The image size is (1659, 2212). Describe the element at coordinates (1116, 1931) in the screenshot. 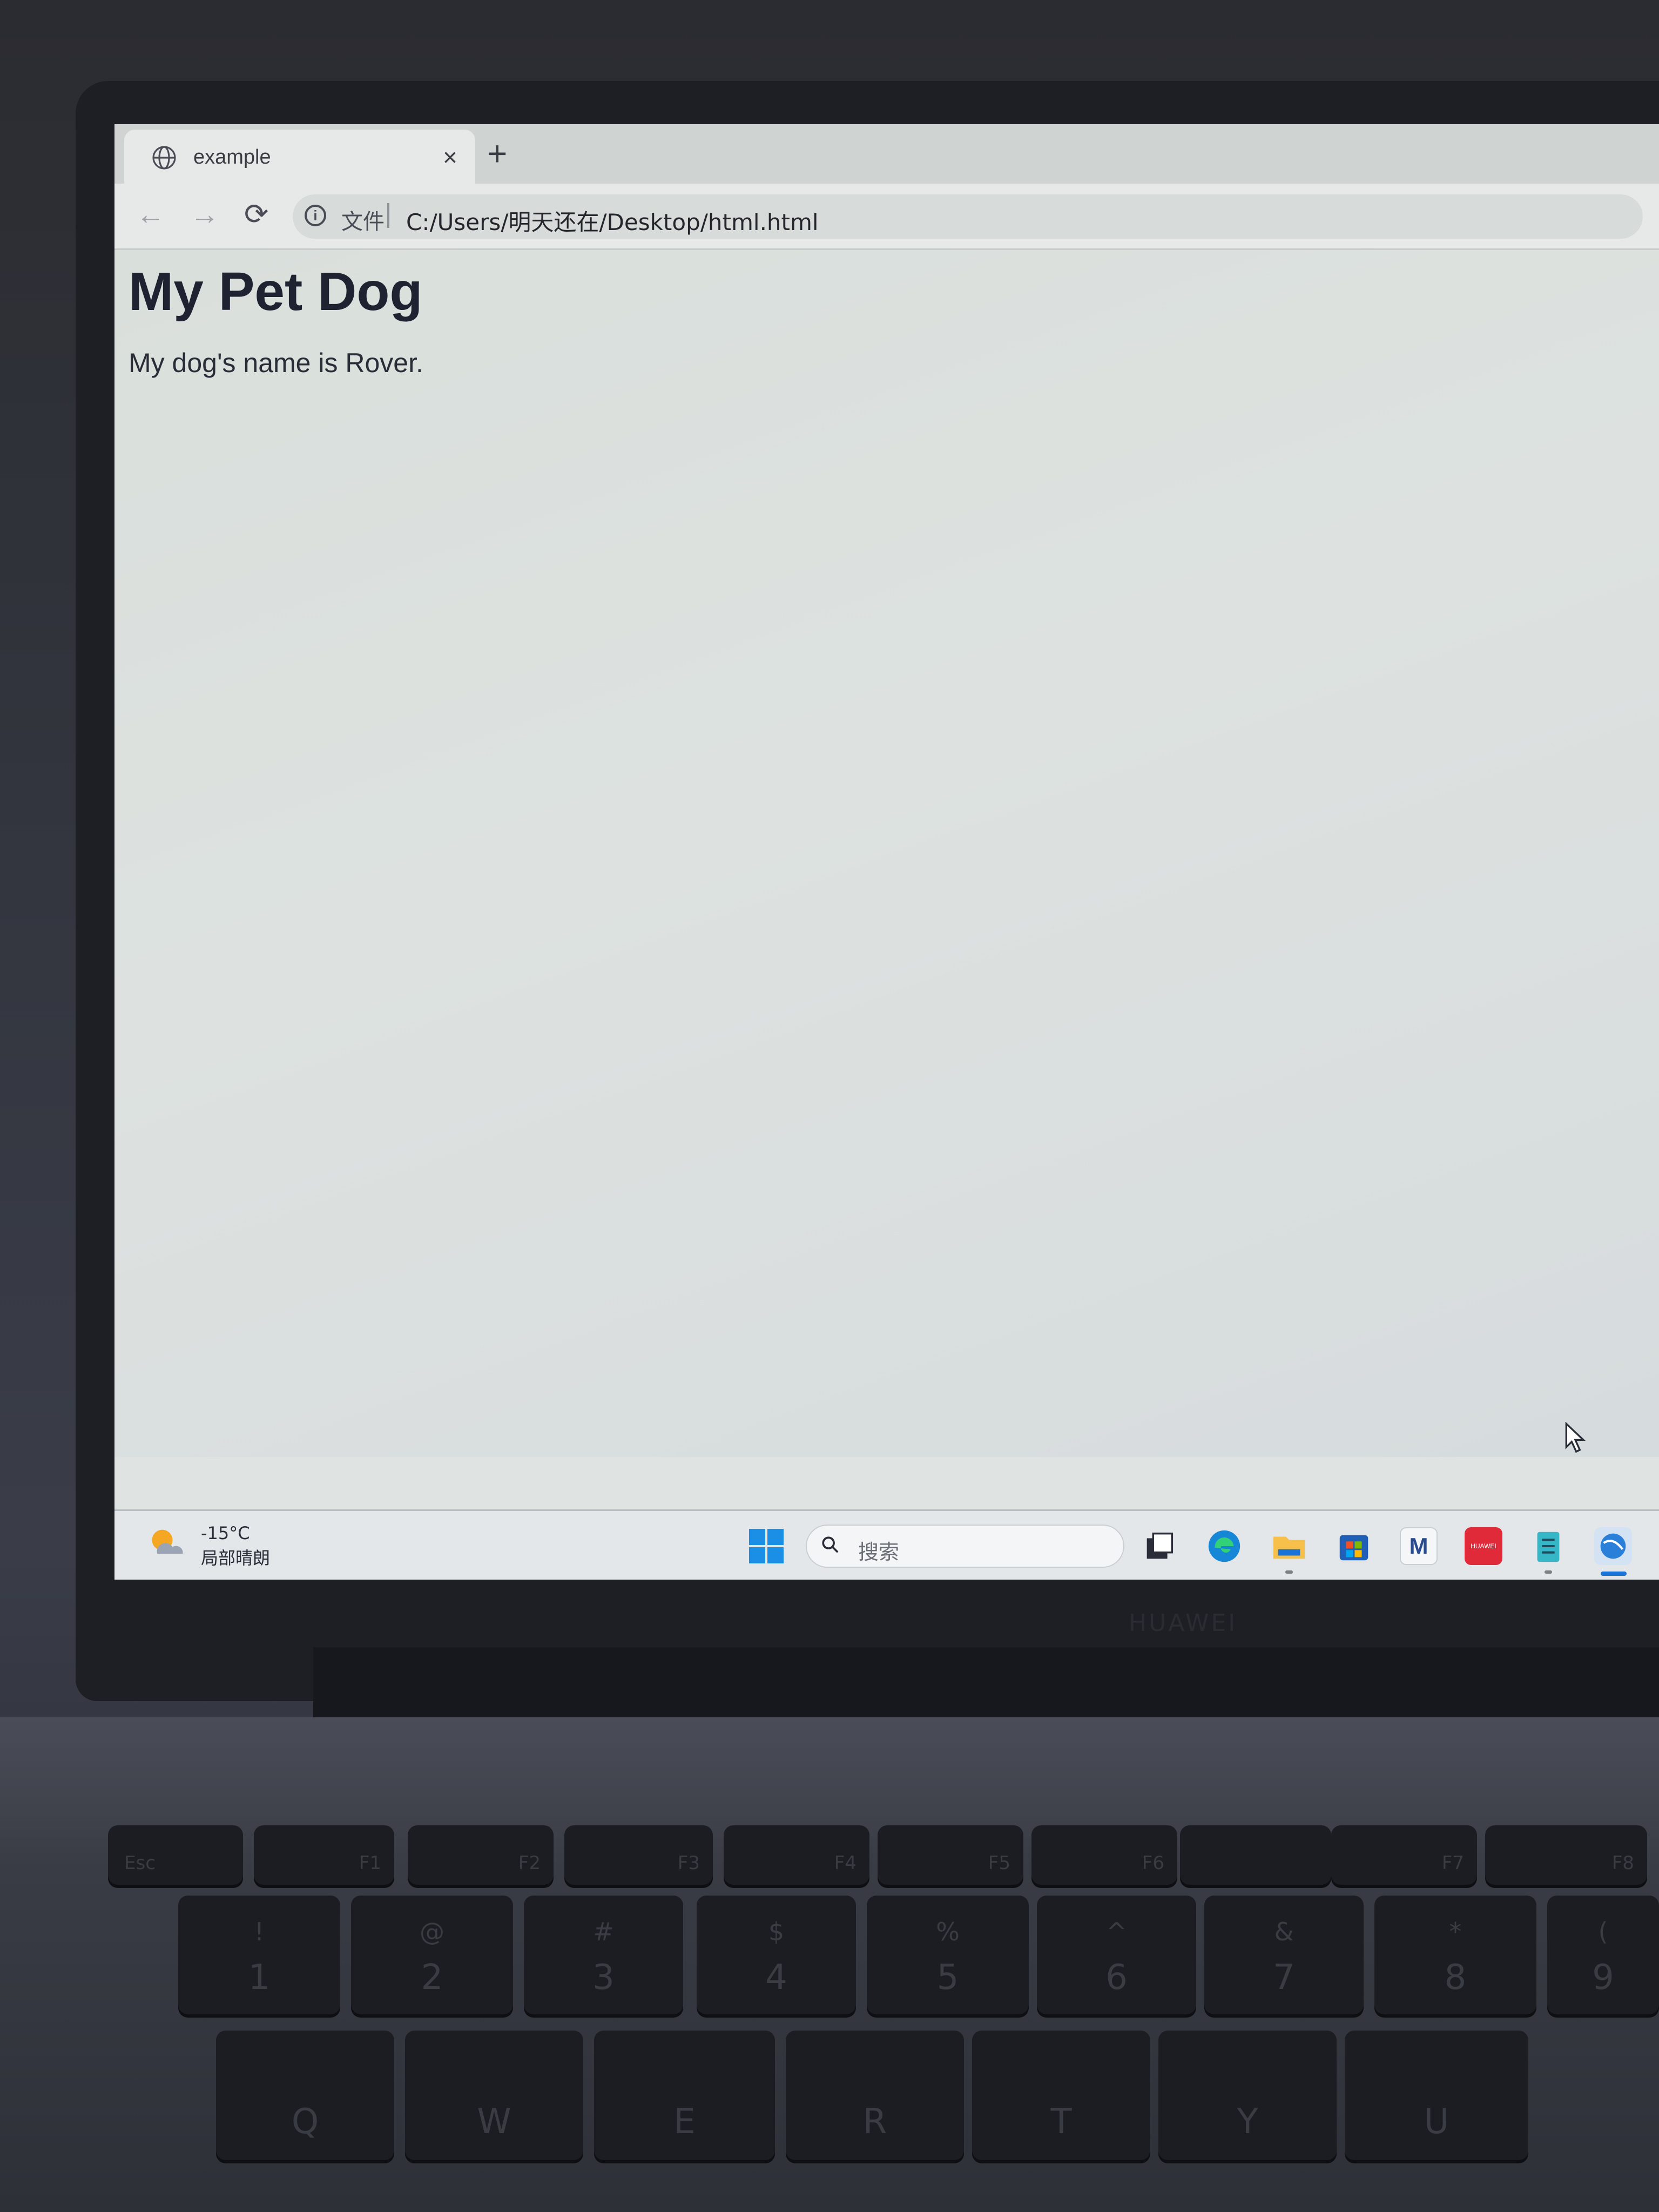

I see `key-shift-label: ^` at that location.